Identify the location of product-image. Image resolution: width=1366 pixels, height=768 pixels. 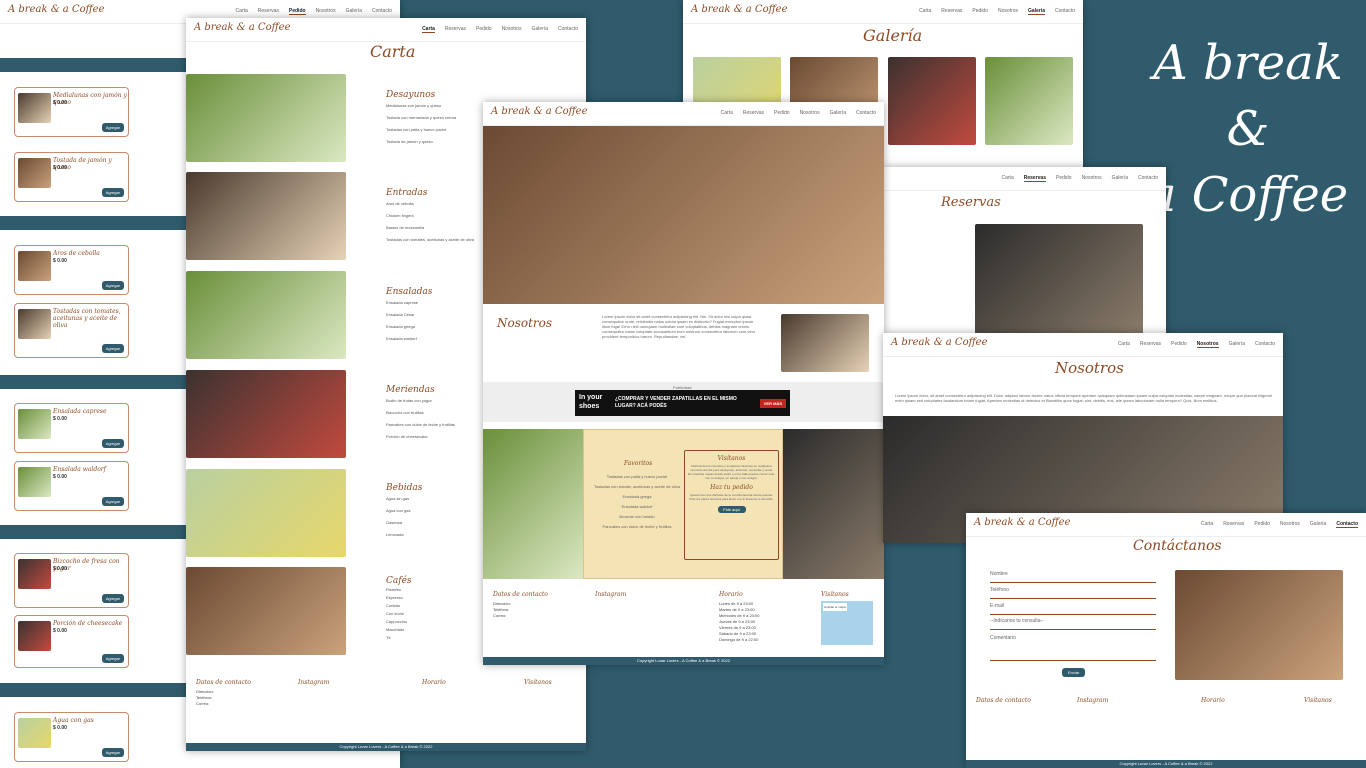
(34, 733).